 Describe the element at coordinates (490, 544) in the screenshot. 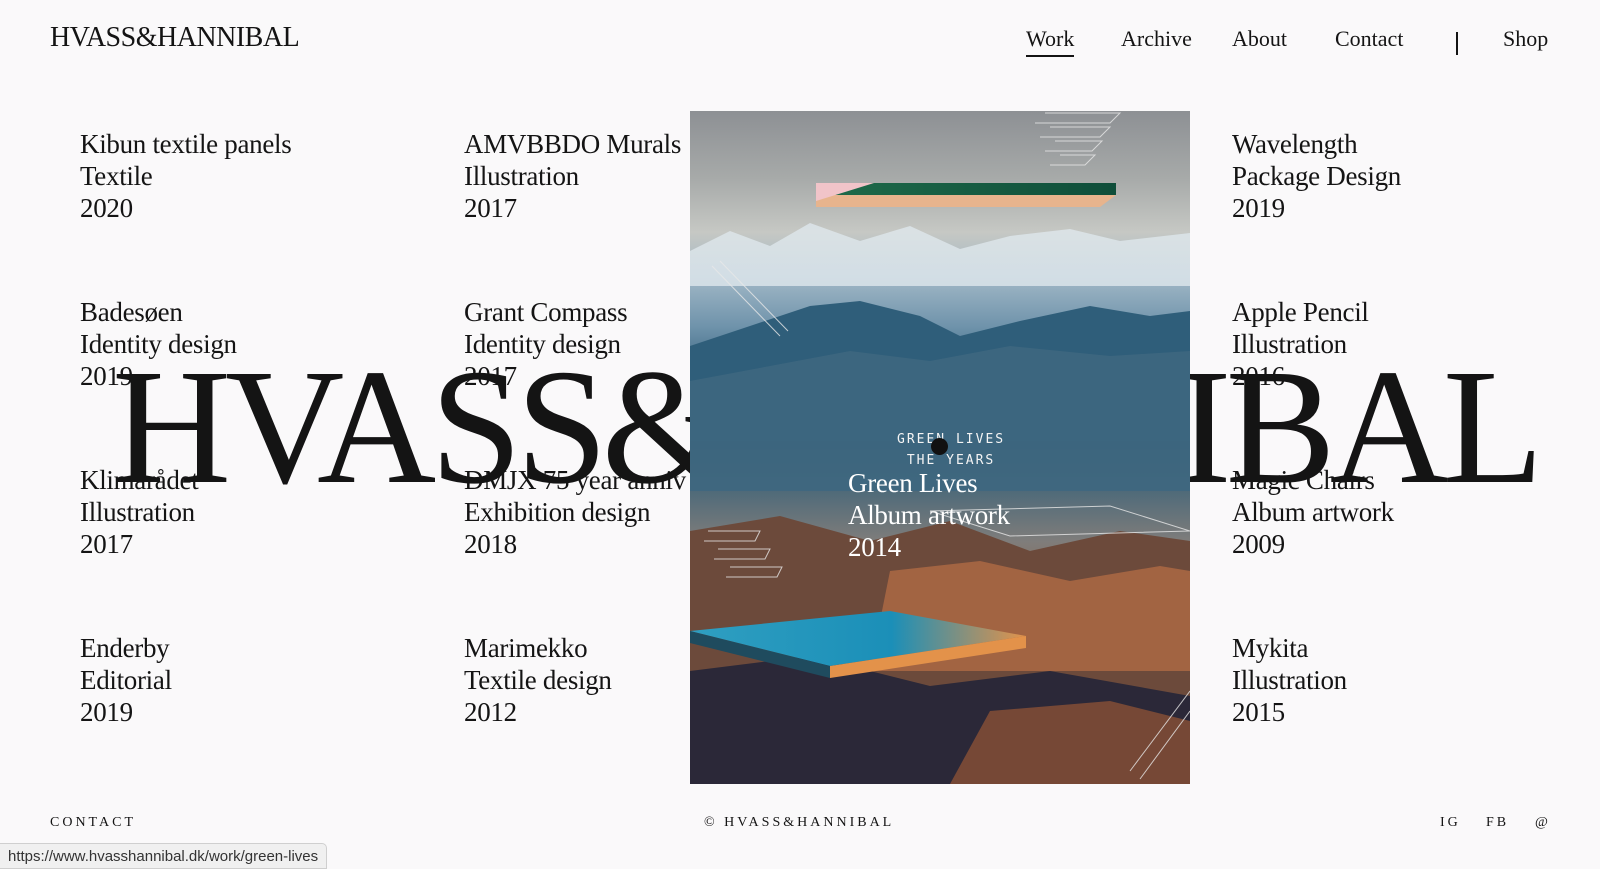

I see `project-year: 2018` at that location.